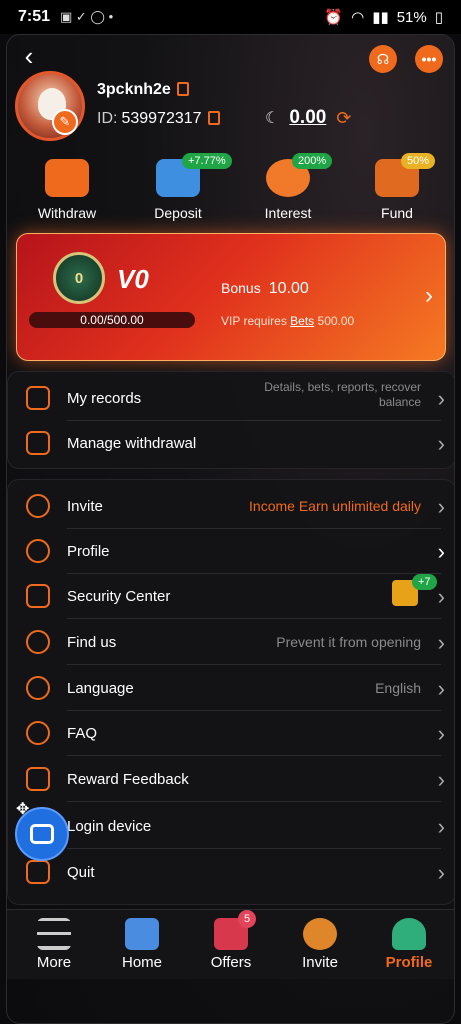 This screenshot has height=1024, width=461. I want to click on profile-icon, so click(409, 934).